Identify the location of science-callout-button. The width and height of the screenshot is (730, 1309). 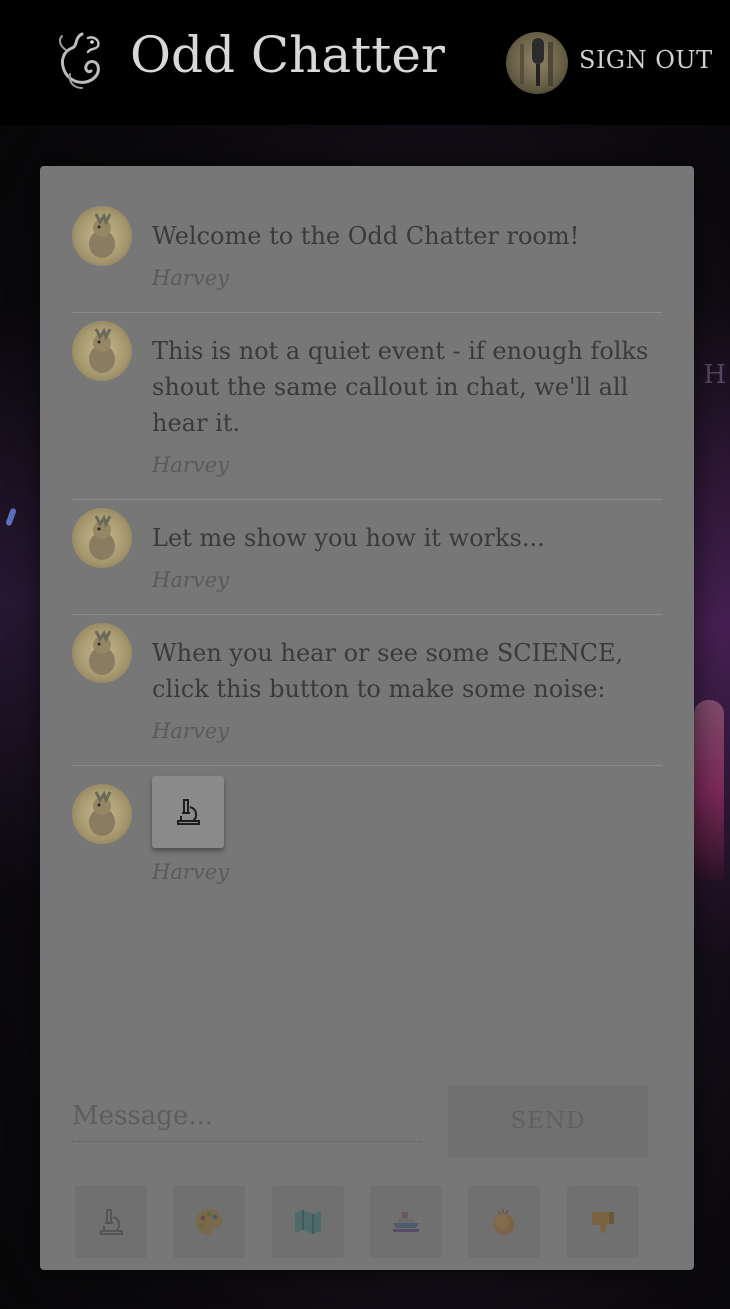
(188, 812).